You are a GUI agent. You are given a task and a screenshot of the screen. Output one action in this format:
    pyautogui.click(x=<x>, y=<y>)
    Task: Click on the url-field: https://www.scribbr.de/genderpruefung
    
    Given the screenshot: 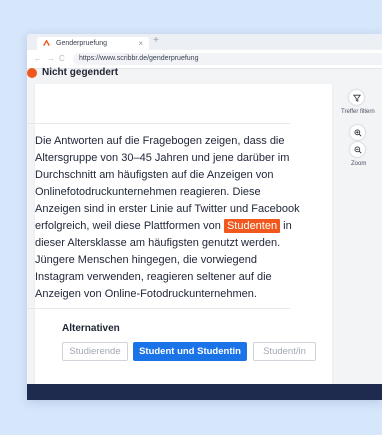 What is the action you would take?
    pyautogui.click(x=227, y=59)
    